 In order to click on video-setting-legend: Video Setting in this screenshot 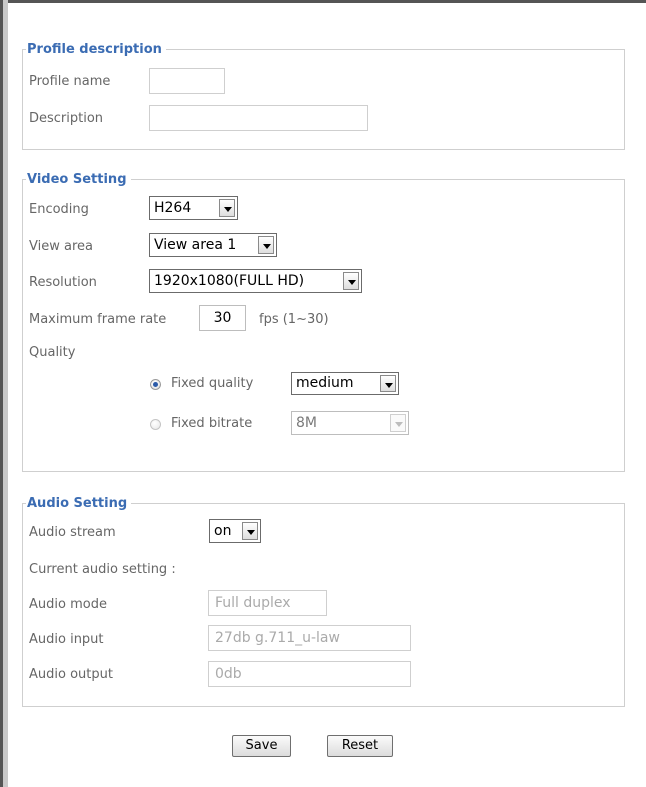, I will do `click(77, 179)`.